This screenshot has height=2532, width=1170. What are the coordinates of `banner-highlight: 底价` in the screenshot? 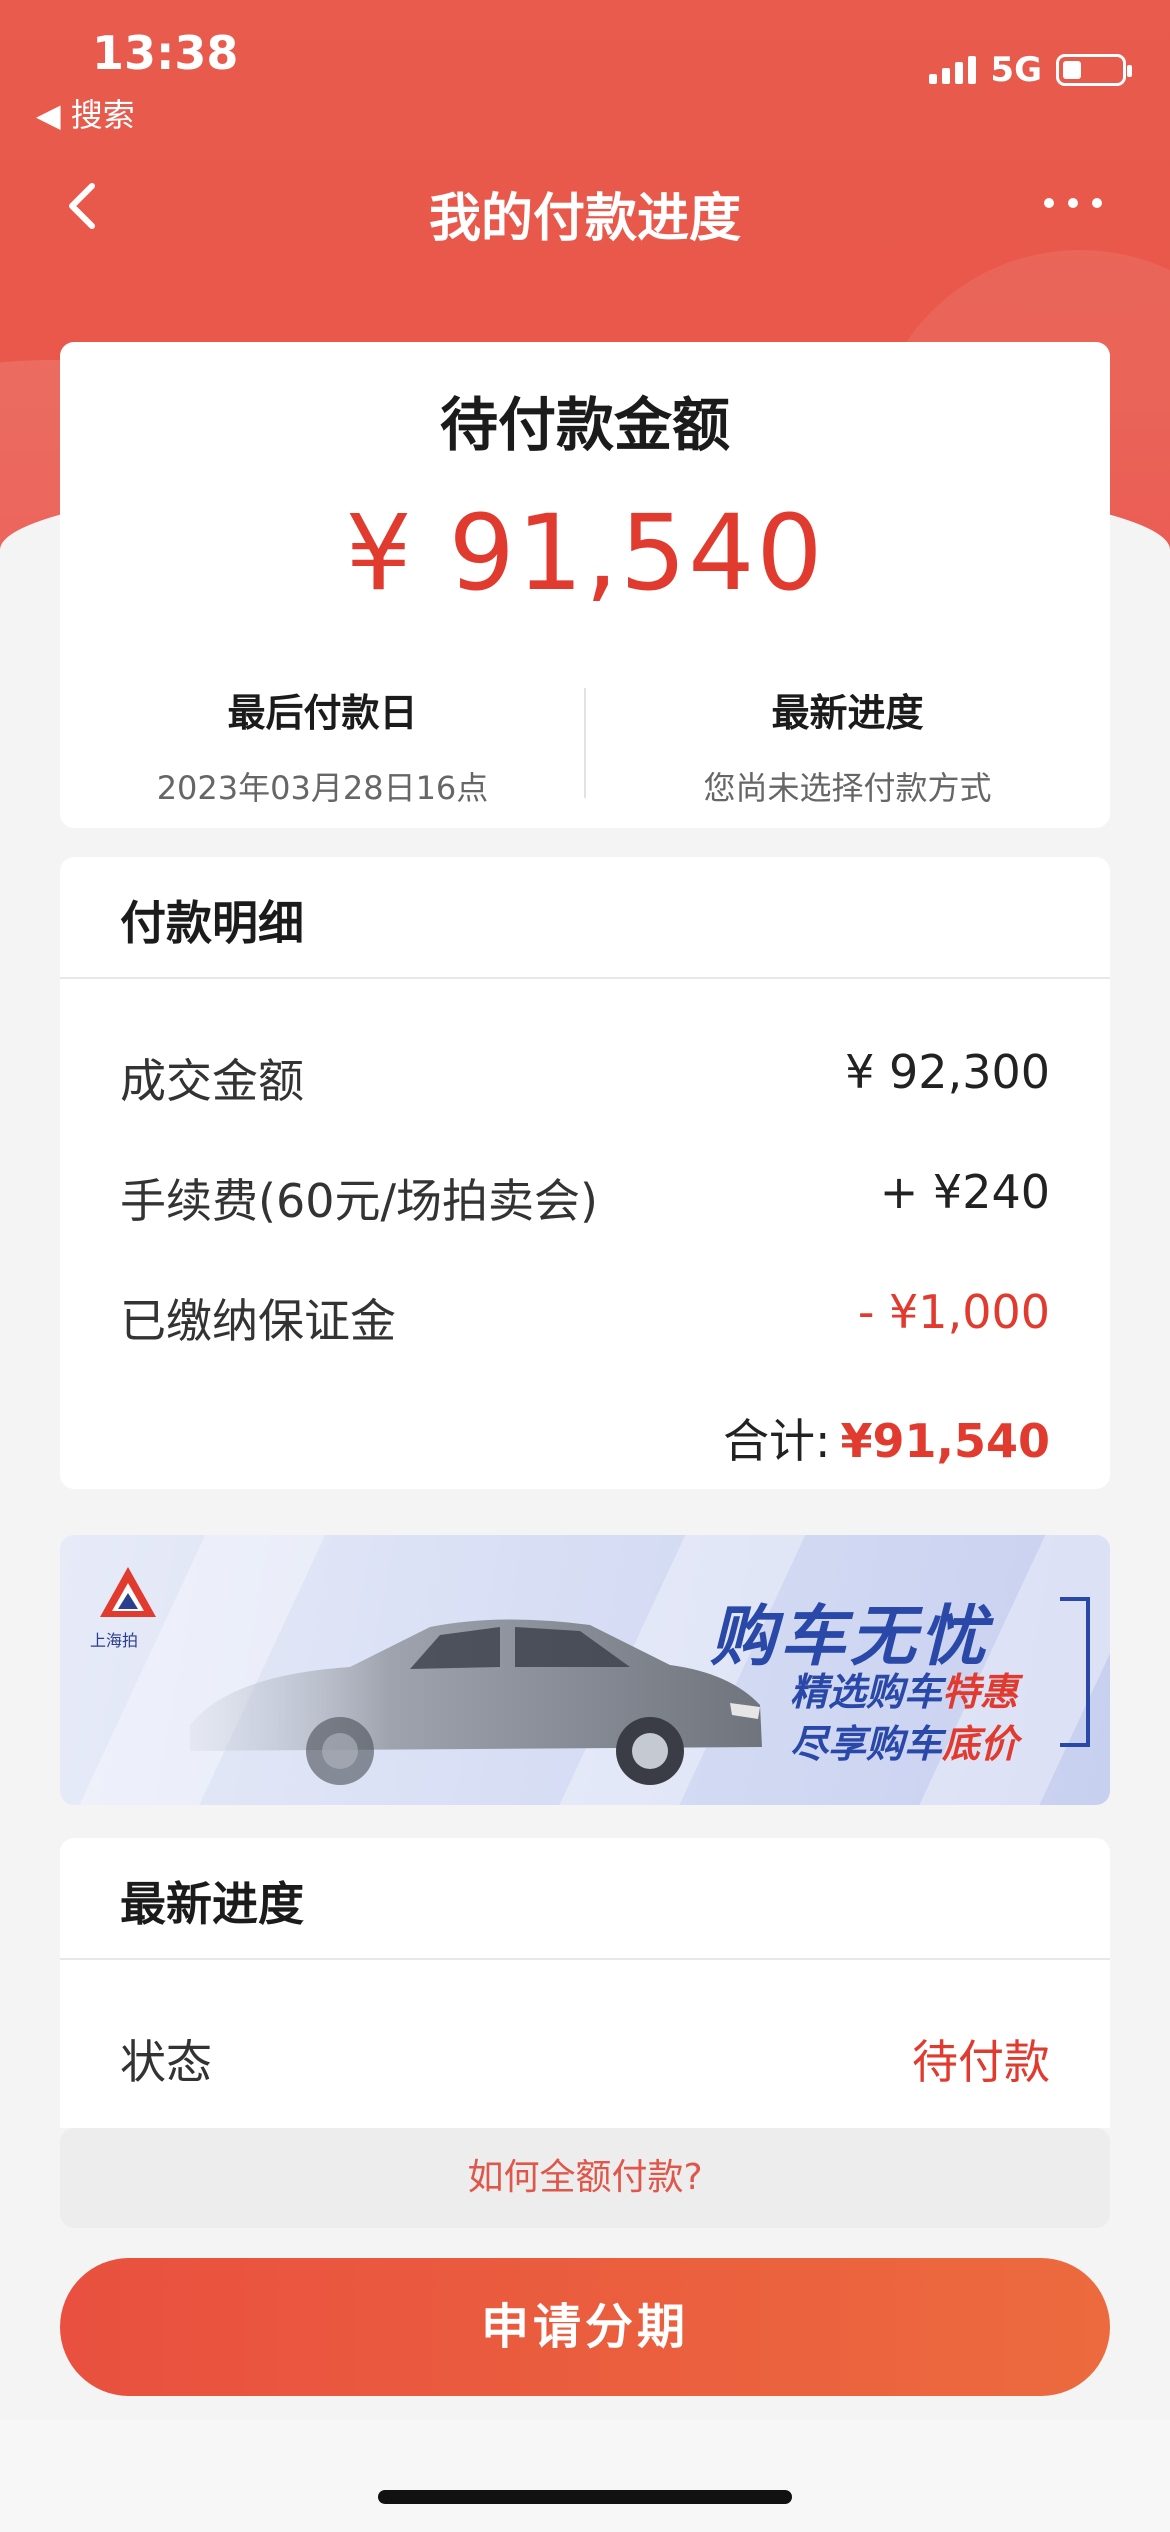 It's located at (980, 1744).